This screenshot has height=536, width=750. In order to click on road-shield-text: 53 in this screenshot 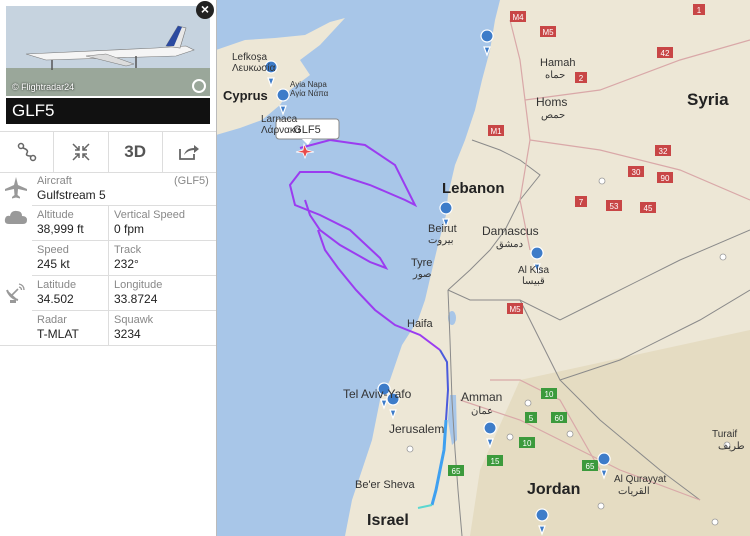, I will do `click(614, 206)`.